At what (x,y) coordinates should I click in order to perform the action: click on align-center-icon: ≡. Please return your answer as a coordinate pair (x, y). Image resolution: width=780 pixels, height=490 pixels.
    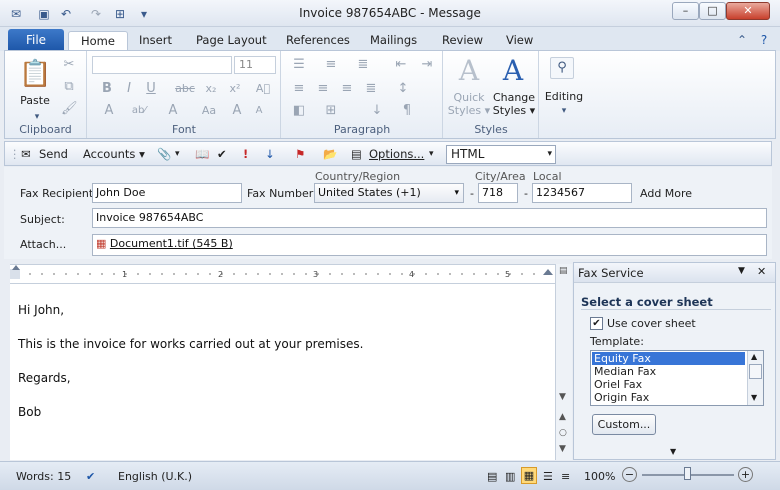
    Looking at the image, I should click on (323, 89).